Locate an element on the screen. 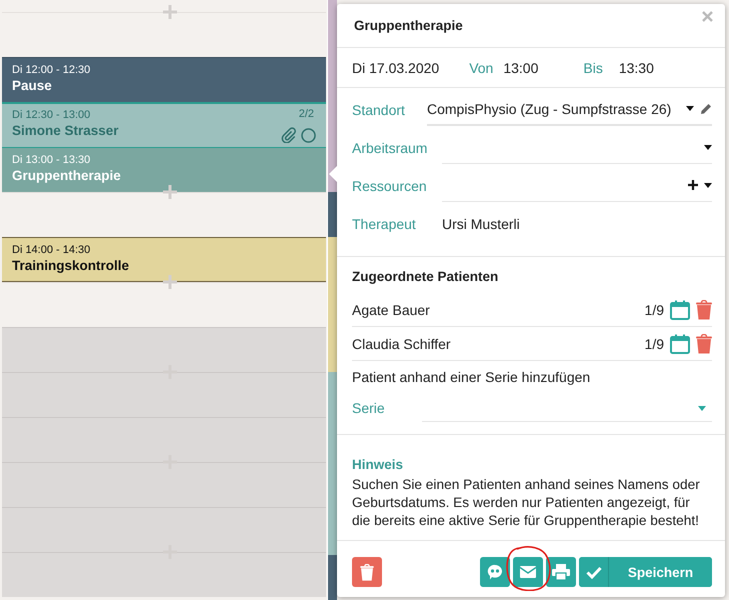 The image size is (729, 600). appointment-time: Di 12:00 - 12:30 is located at coordinates (51, 70).